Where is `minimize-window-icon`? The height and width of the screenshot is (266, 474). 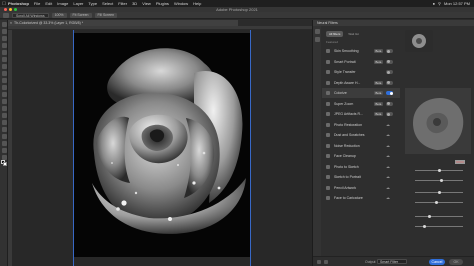
minimize-window-icon is located at coordinates (10, 9).